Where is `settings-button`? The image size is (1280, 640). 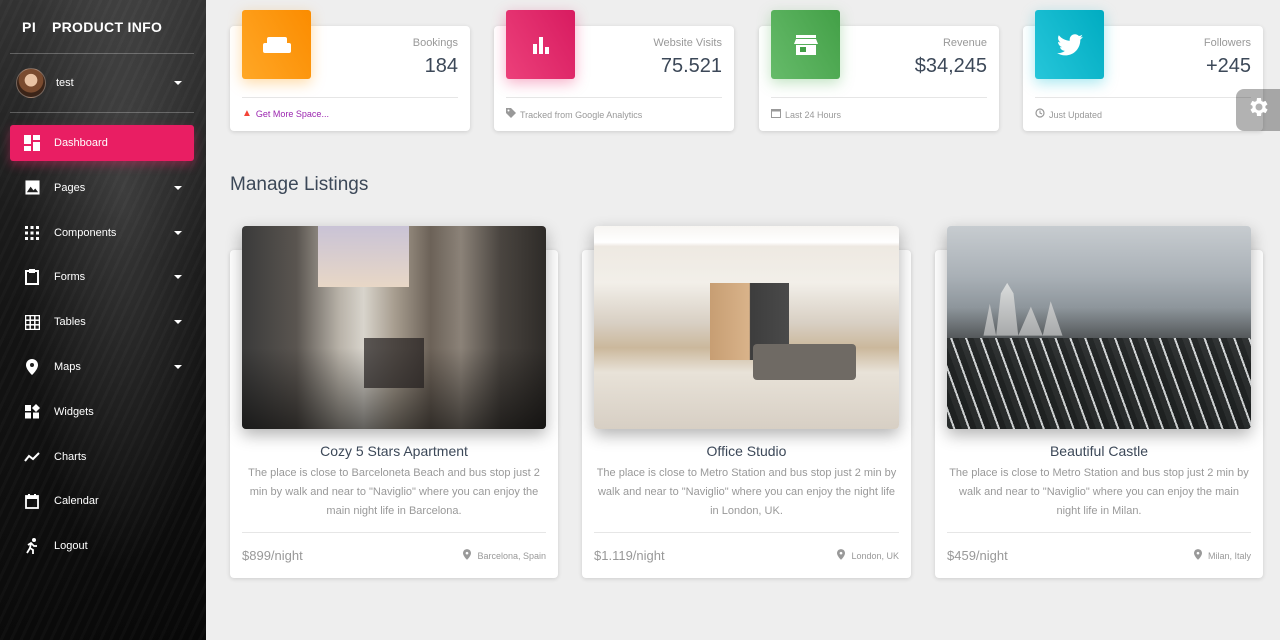
settings-button is located at coordinates (1258, 110).